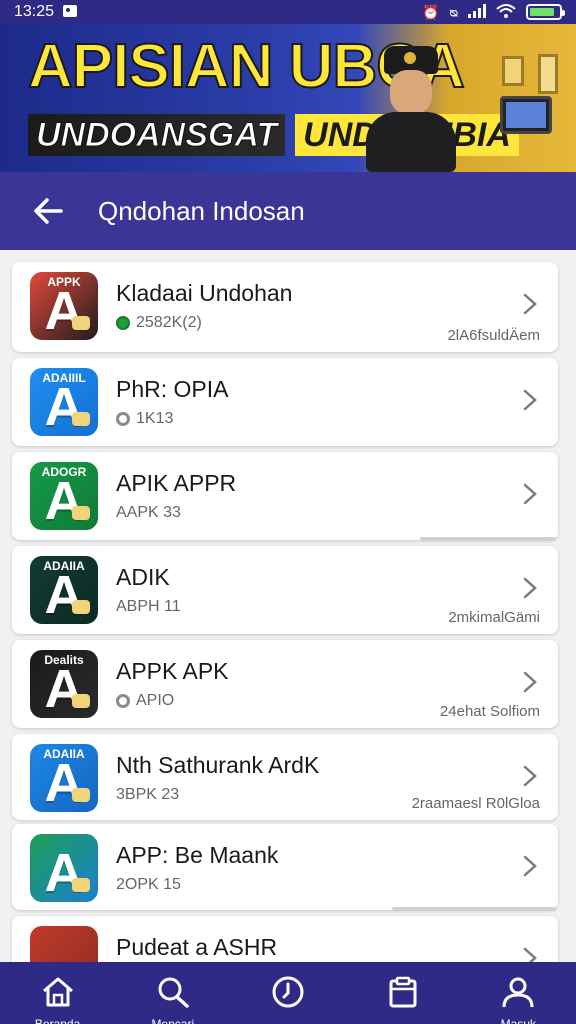 This screenshot has width=576, height=1024. I want to click on app-list-item: A APP: Be Maank 2OPK 15, so click(285, 867).